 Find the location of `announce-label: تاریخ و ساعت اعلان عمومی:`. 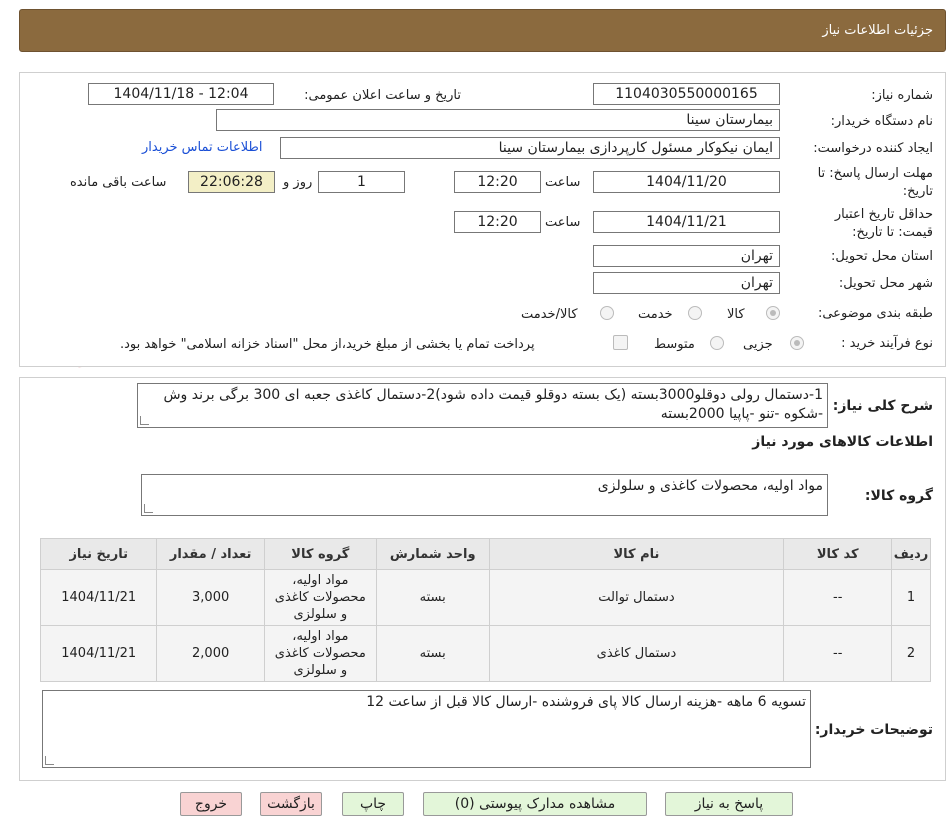

announce-label: تاریخ و ساعت اعلان عمومی: is located at coordinates (382, 95).